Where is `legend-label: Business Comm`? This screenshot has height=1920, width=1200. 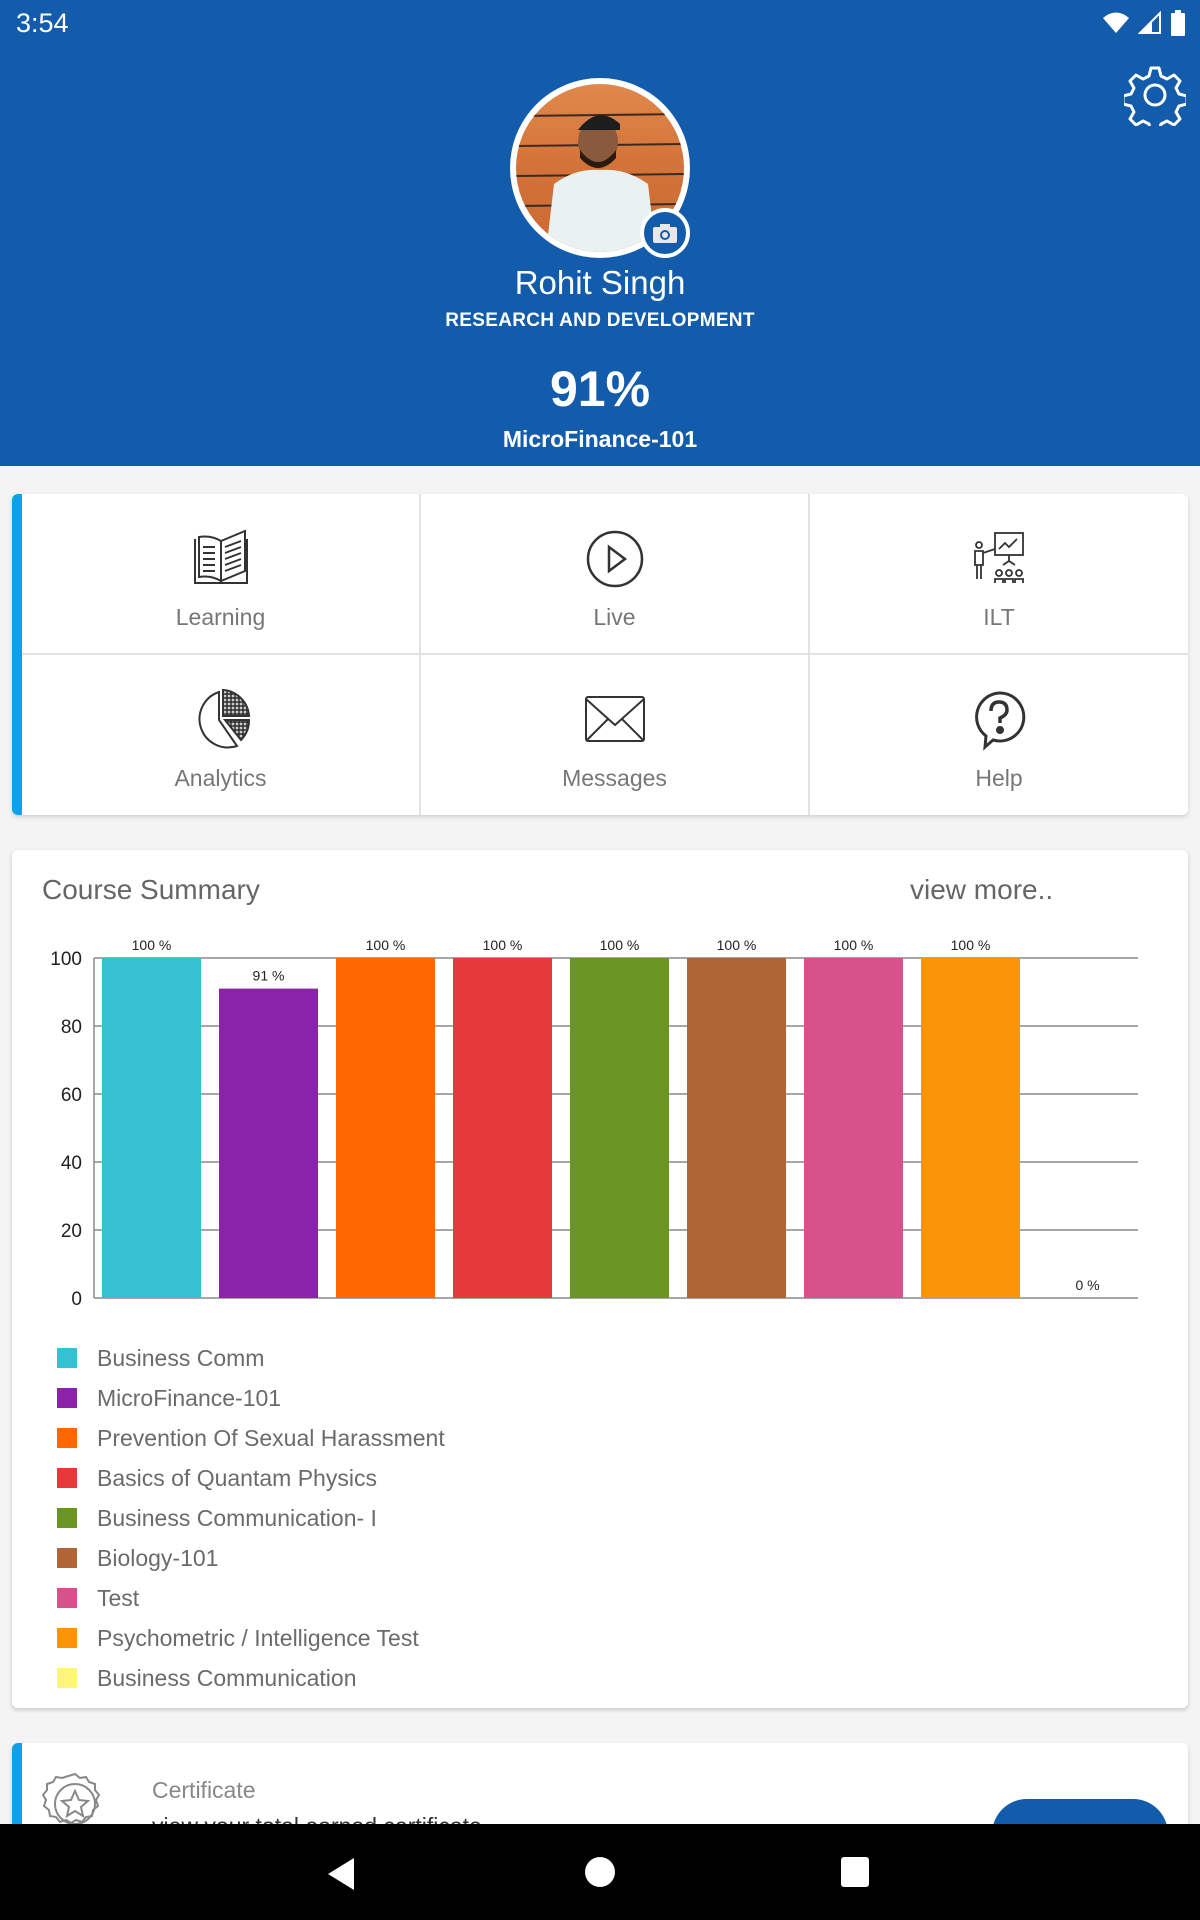 legend-label: Business Comm is located at coordinates (181, 1357).